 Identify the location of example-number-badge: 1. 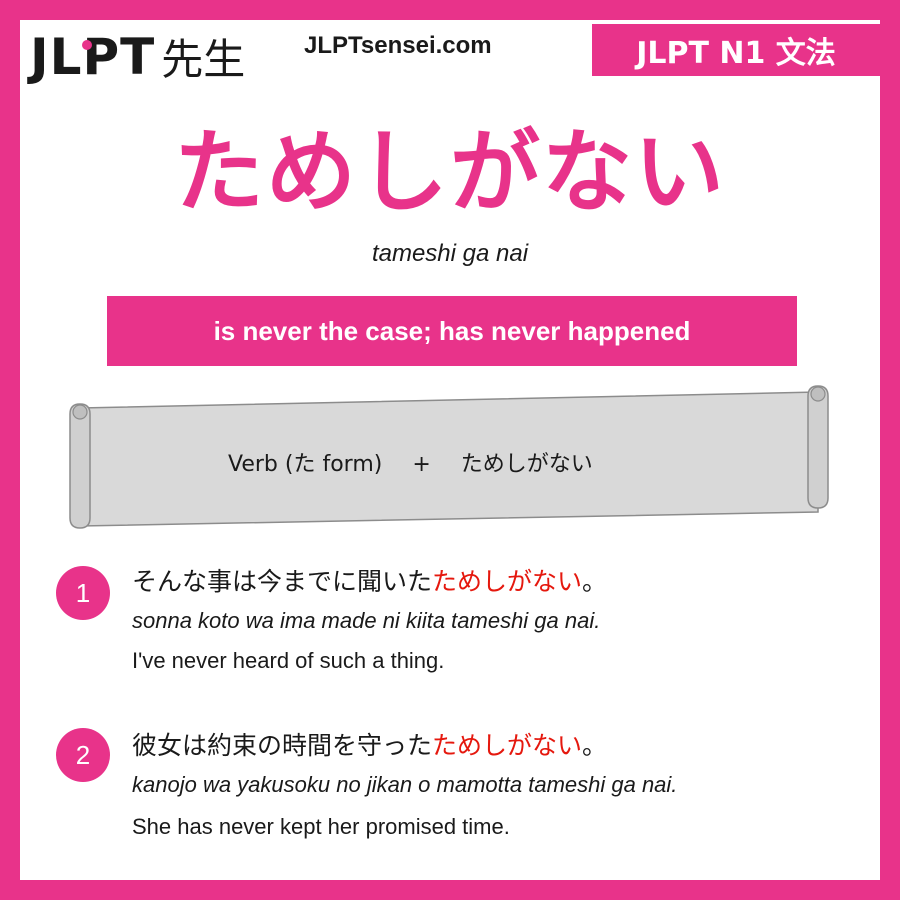
(83, 593).